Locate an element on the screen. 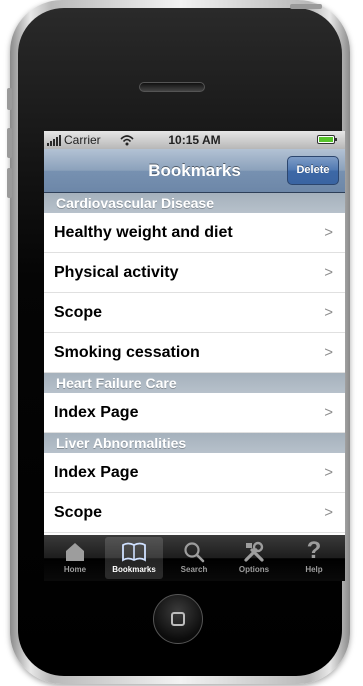  question-icon: ? is located at coordinates (314, 550).